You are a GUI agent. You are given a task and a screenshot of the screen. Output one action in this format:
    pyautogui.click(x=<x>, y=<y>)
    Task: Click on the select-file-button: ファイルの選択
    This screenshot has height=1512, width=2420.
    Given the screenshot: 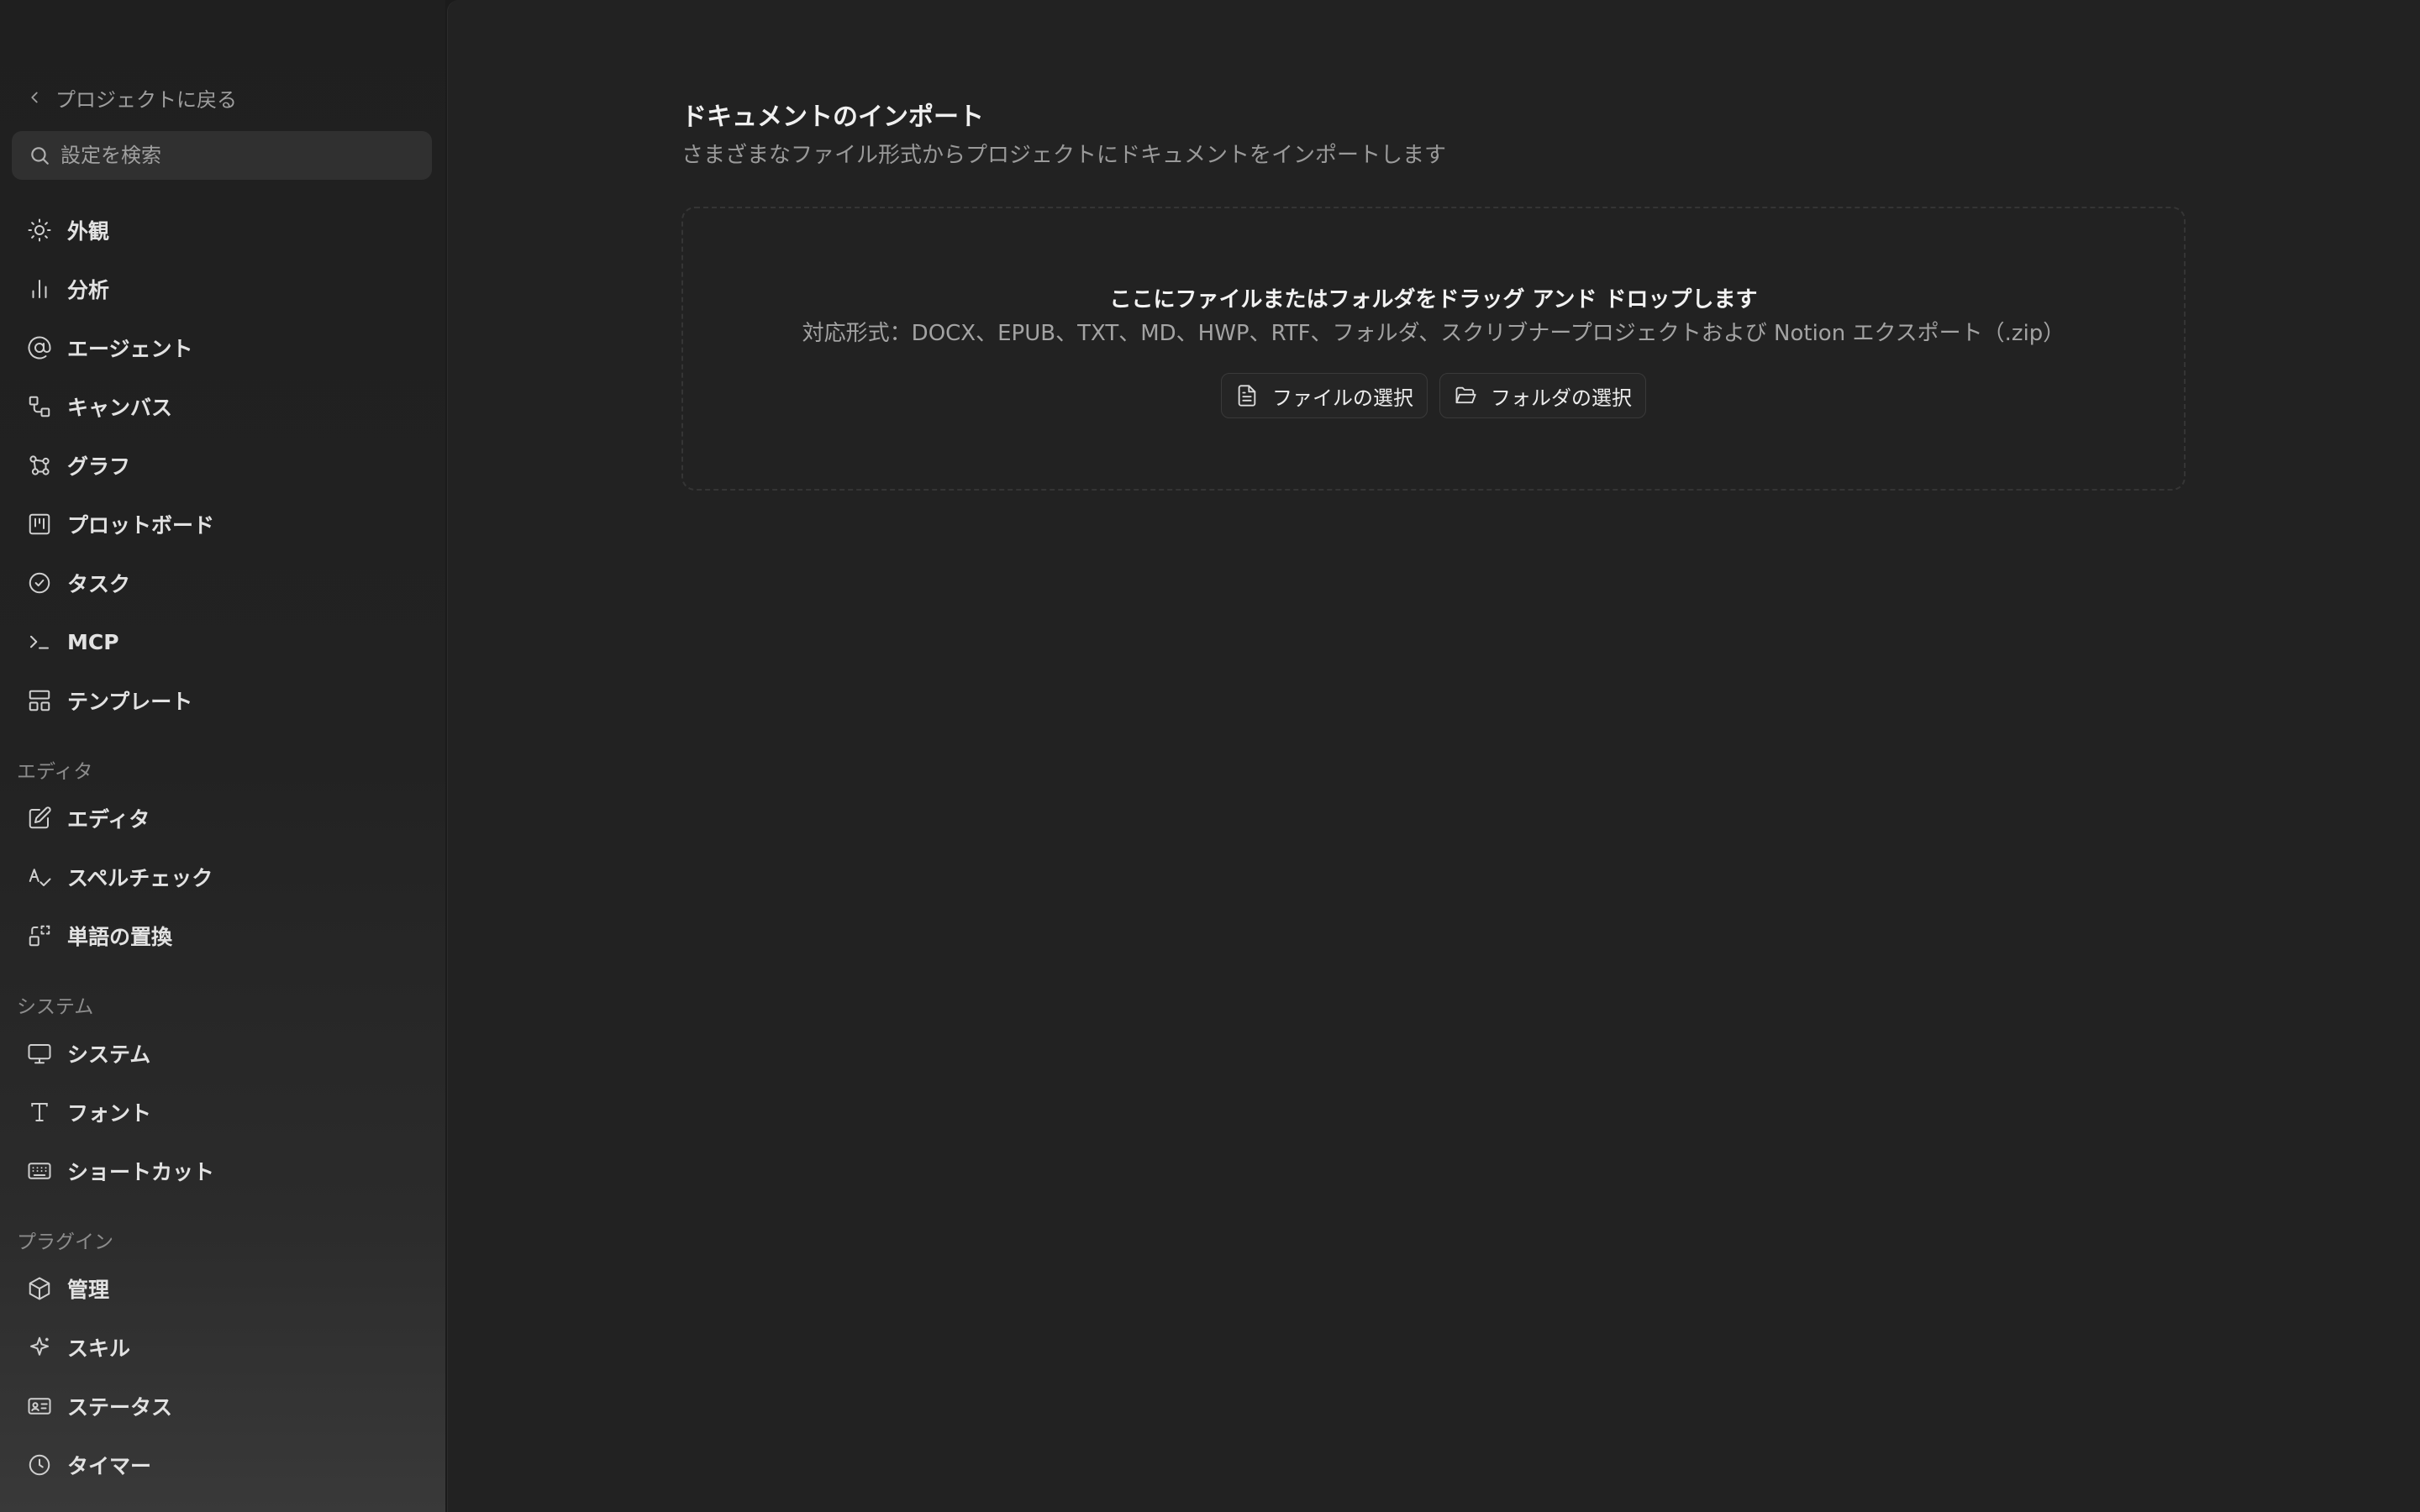 What is the action you would take?
    pyautogui.click(x=1324, y=395)
    